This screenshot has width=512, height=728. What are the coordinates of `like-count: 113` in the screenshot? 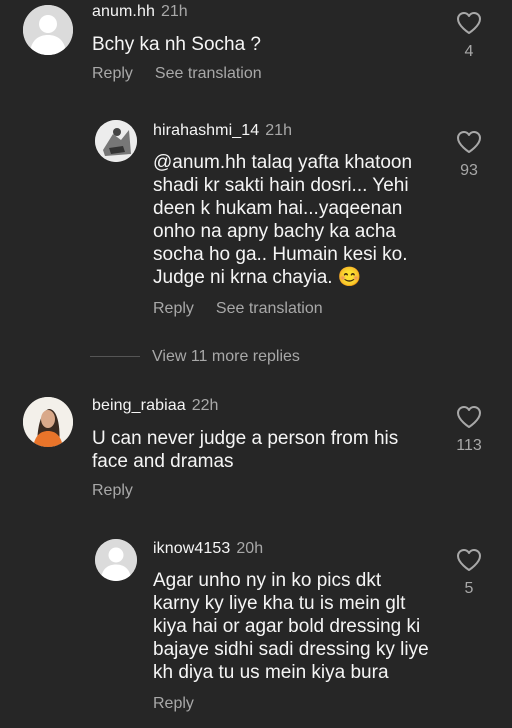 It's located at (469, 445).